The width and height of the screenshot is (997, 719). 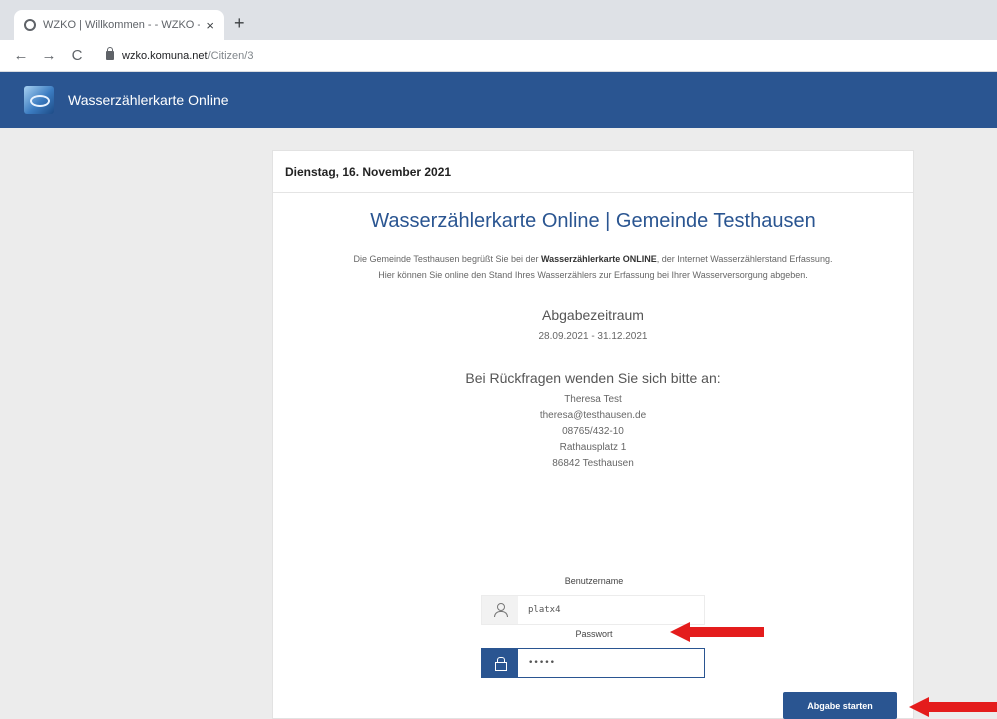 I want to click on username-label: Benutzername, so click(x=594, y=581).